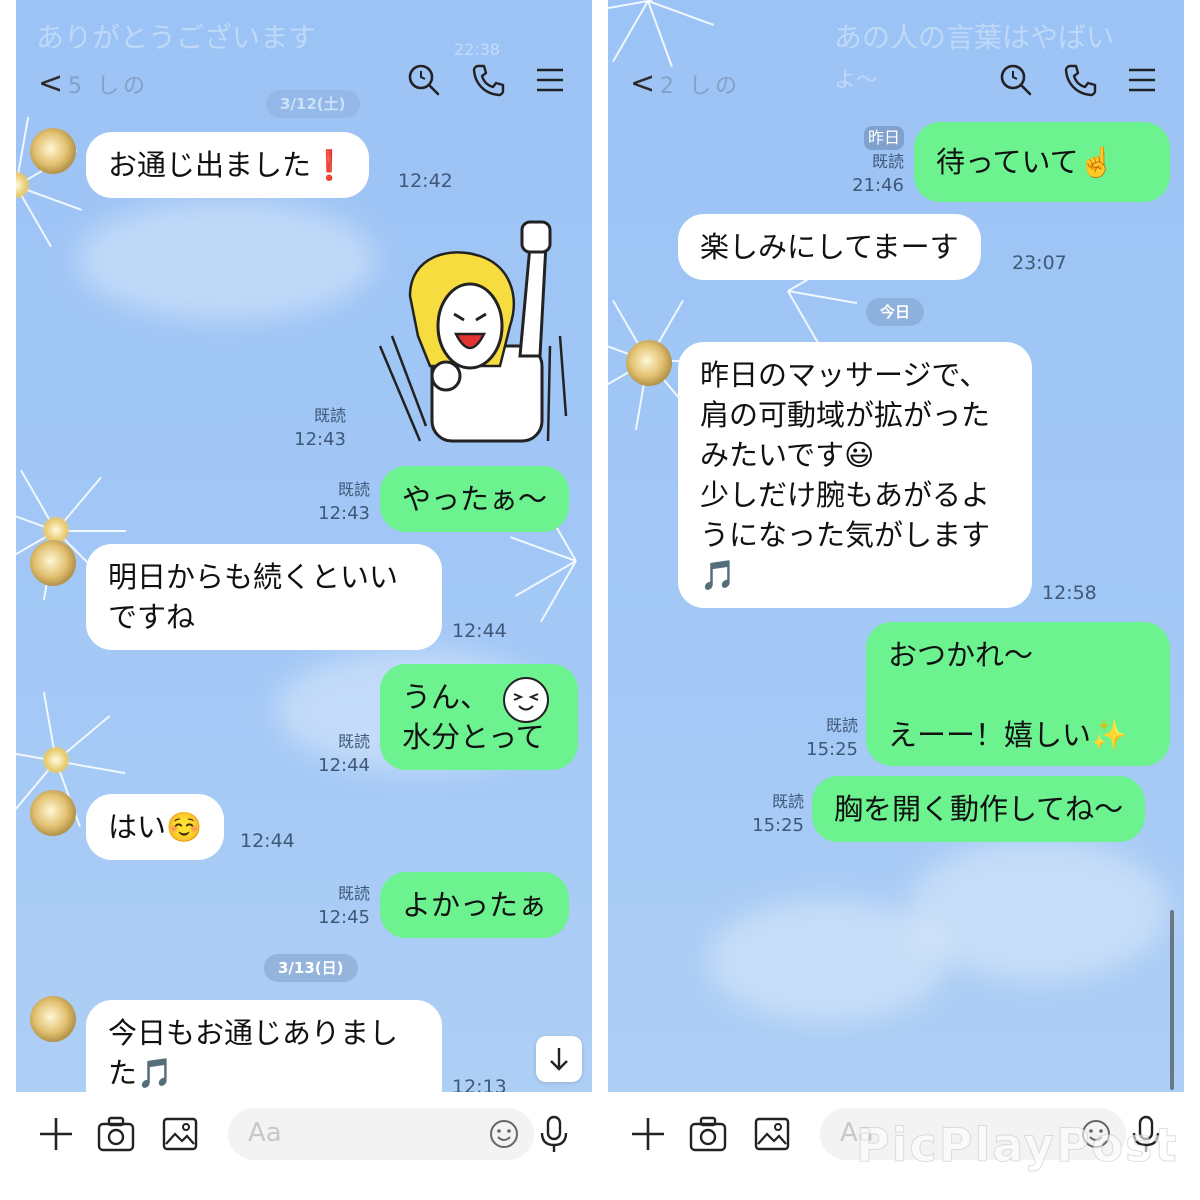 The width and height of the screenshot is (1200, 1200). I want to click on sent-message: おつかれ〜 えーー！嬉しい✨, so click(1018, 694).